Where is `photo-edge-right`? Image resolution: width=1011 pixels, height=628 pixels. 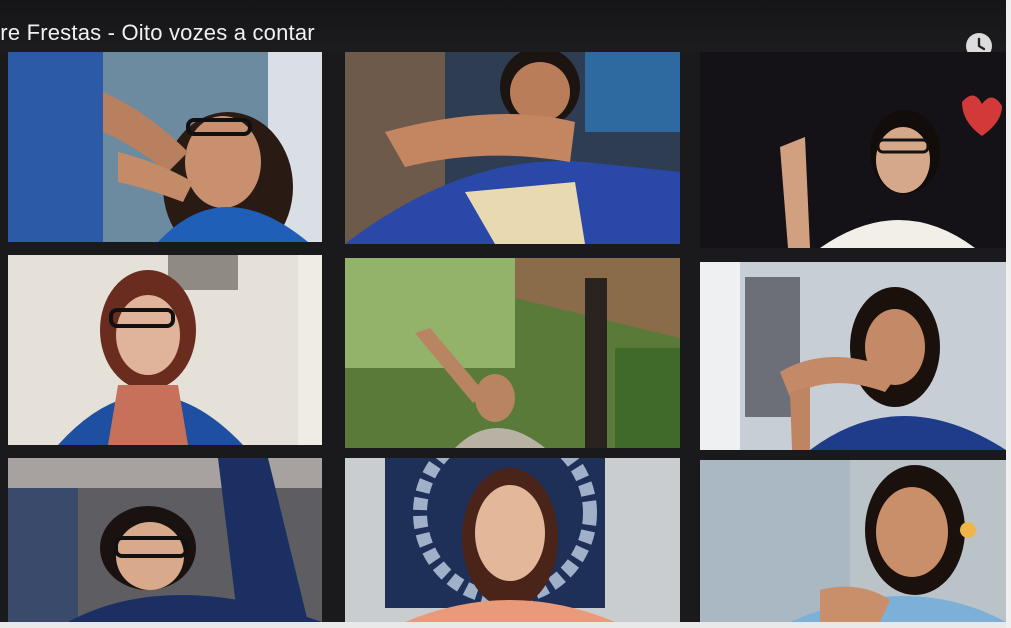
photo-edge-right is located at coordinates (1008, 314).